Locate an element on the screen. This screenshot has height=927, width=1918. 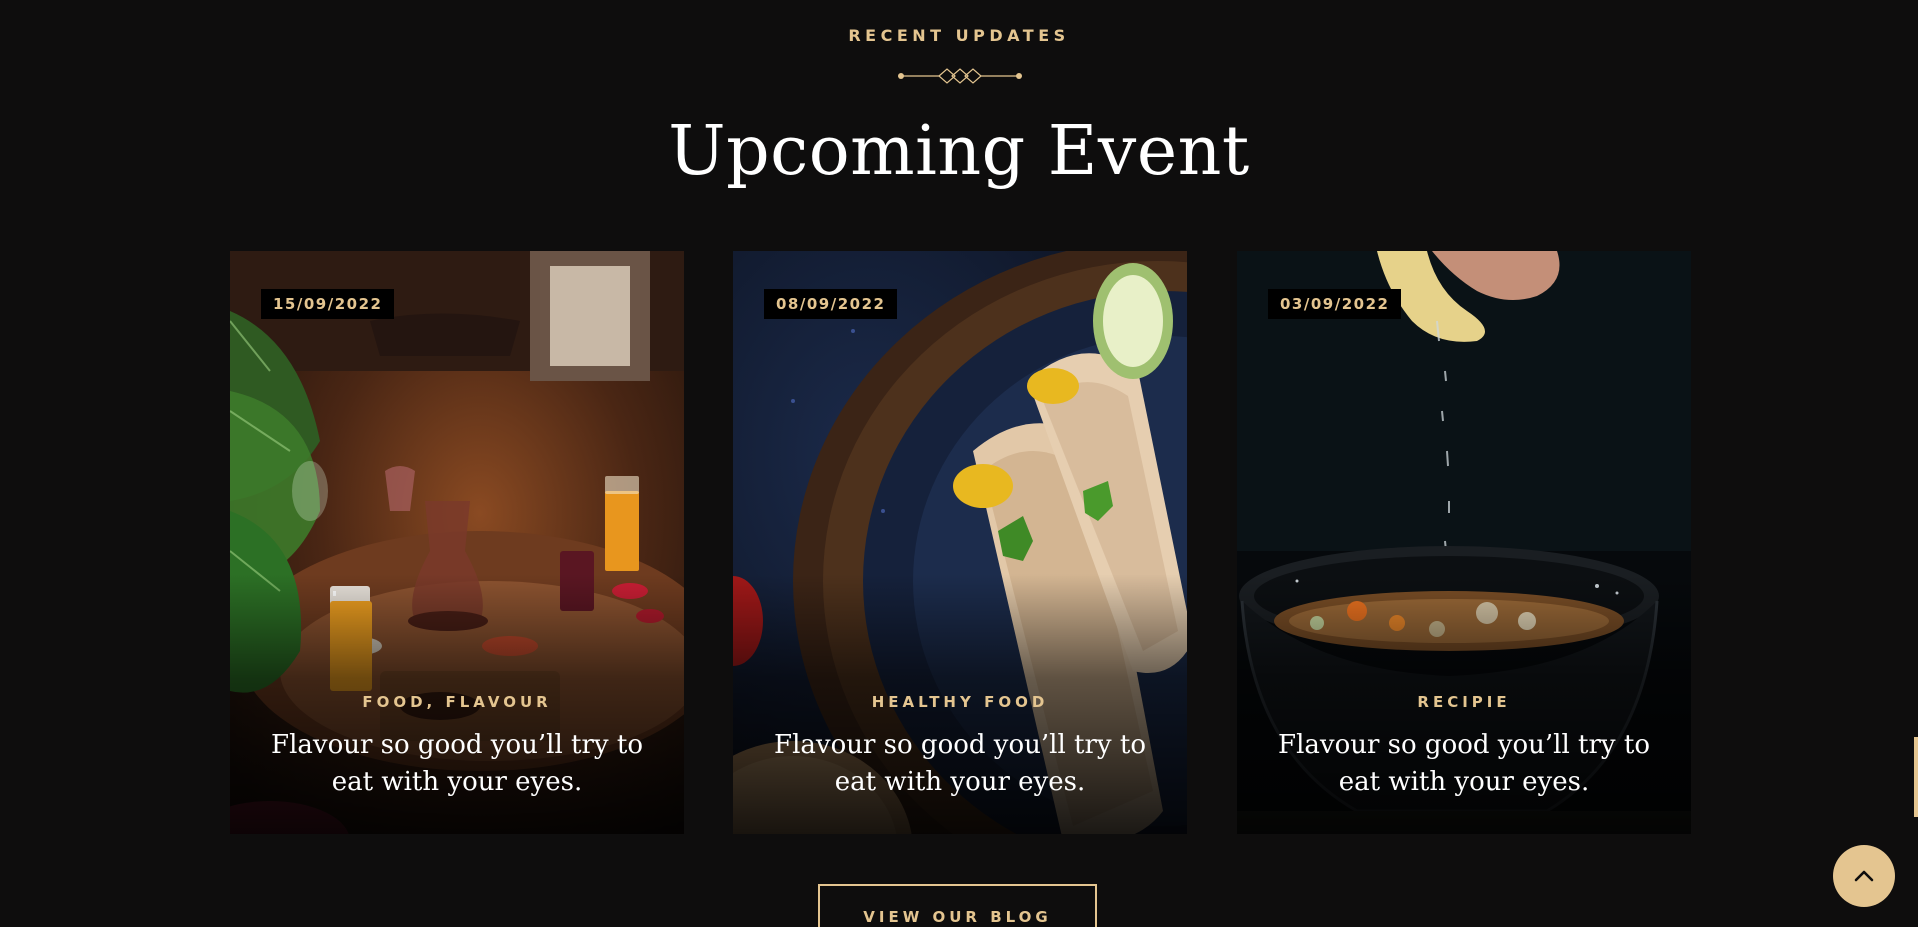
event-date-badge: 03/09/2022 is located at coordinates (1335, 304).